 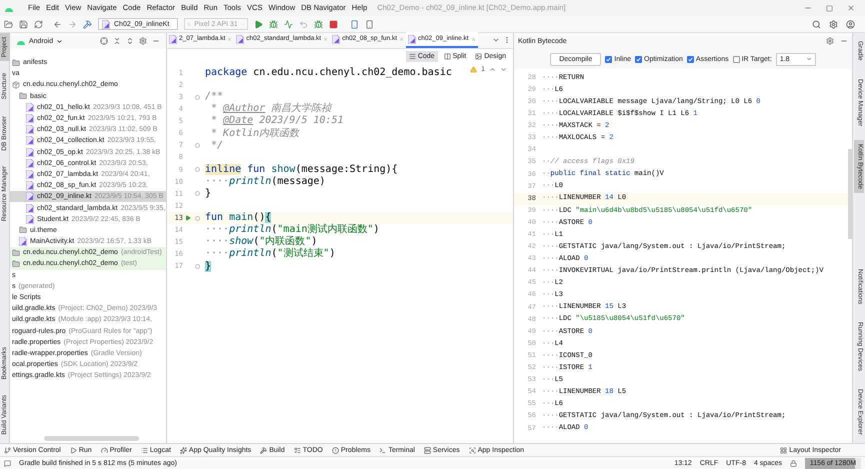 What do you see at coordinates (472, 450) in the screenshot?
I see `scan-icon` at bounding box center [472, 450].